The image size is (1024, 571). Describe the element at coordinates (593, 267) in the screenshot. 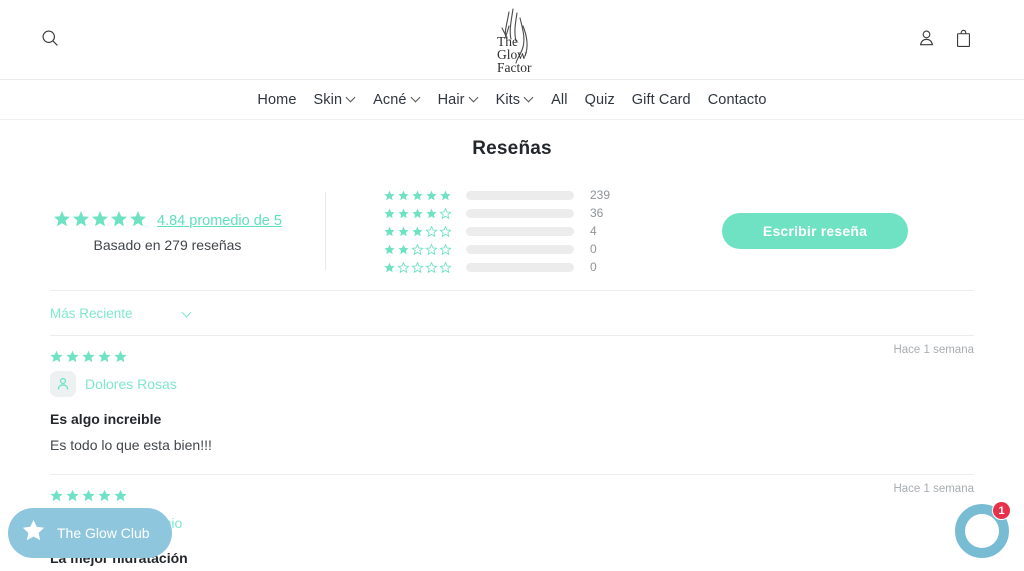

I see `histogram-count-1: 0` at that location.